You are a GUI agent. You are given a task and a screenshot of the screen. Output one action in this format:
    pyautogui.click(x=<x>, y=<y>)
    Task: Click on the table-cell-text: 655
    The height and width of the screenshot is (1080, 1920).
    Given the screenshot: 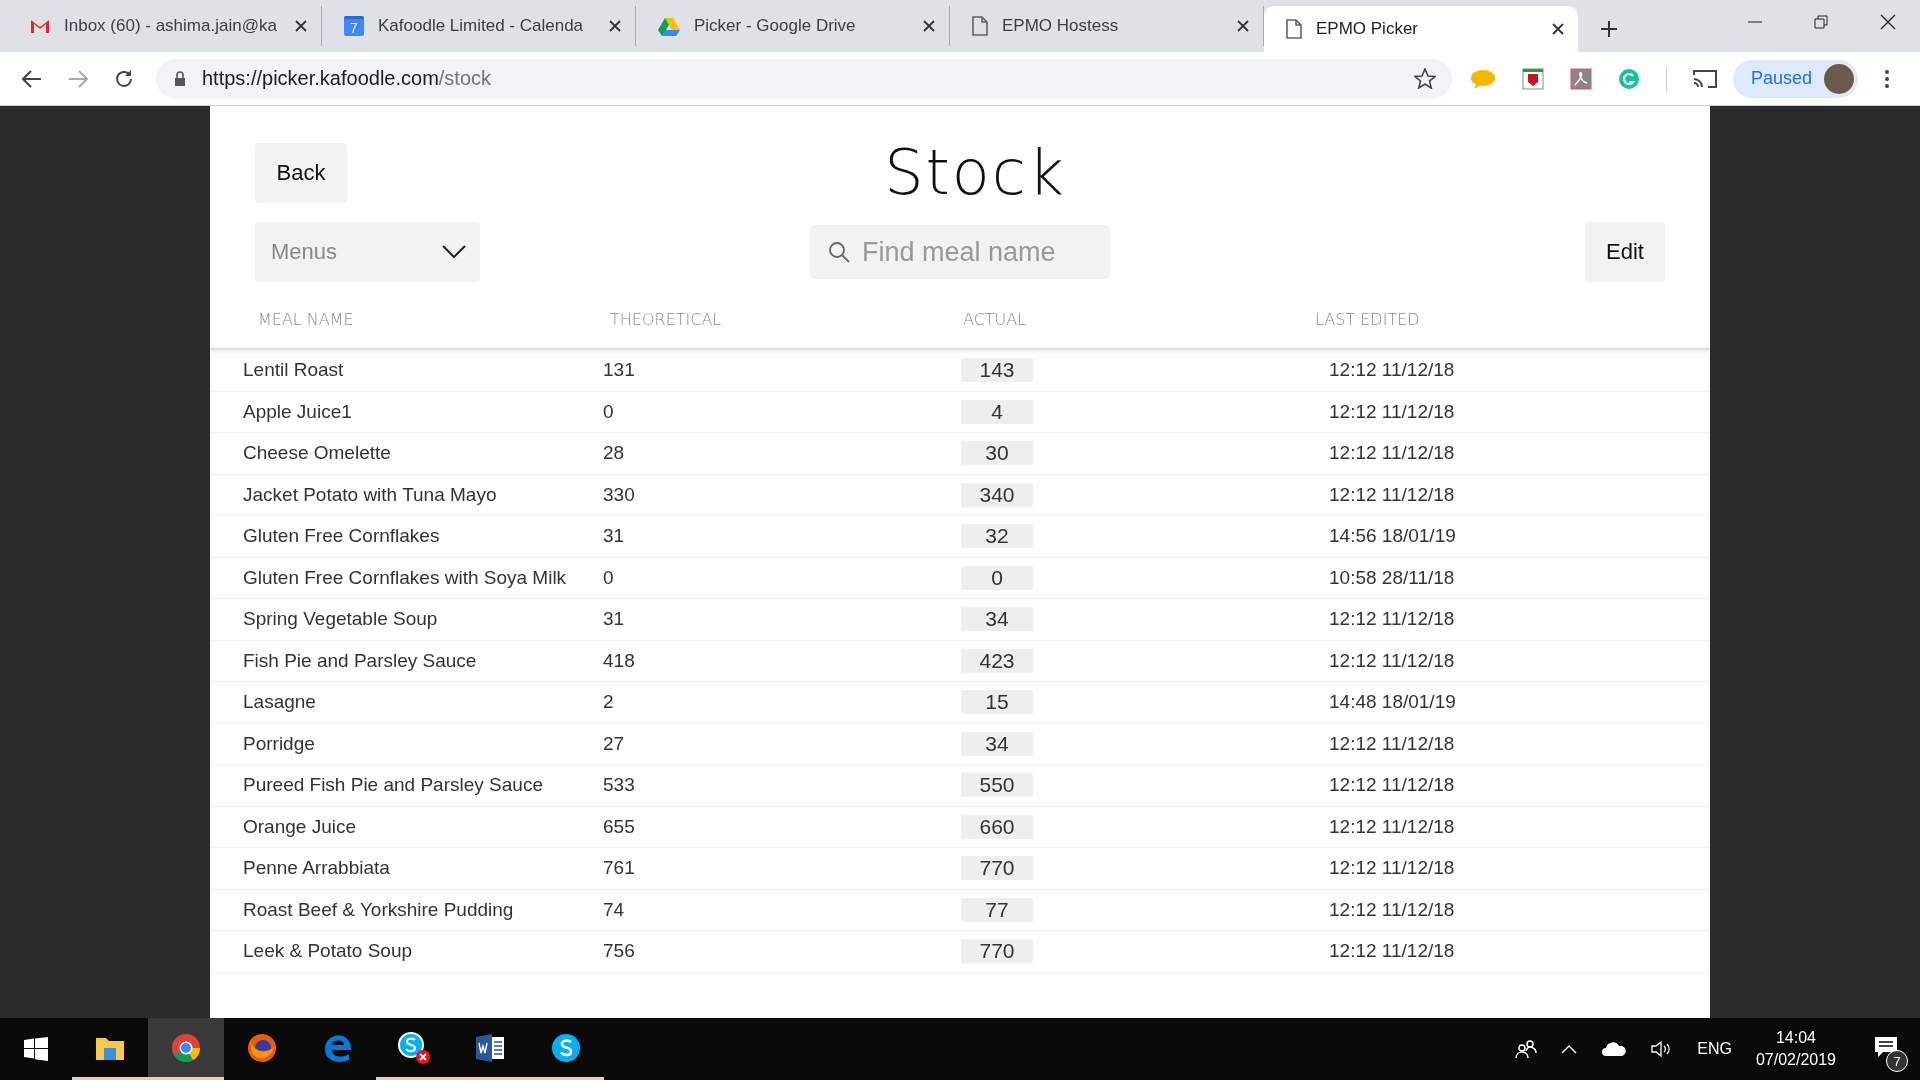 What is the action you would take?
    pyautogui.click(x=619, y=826)
    